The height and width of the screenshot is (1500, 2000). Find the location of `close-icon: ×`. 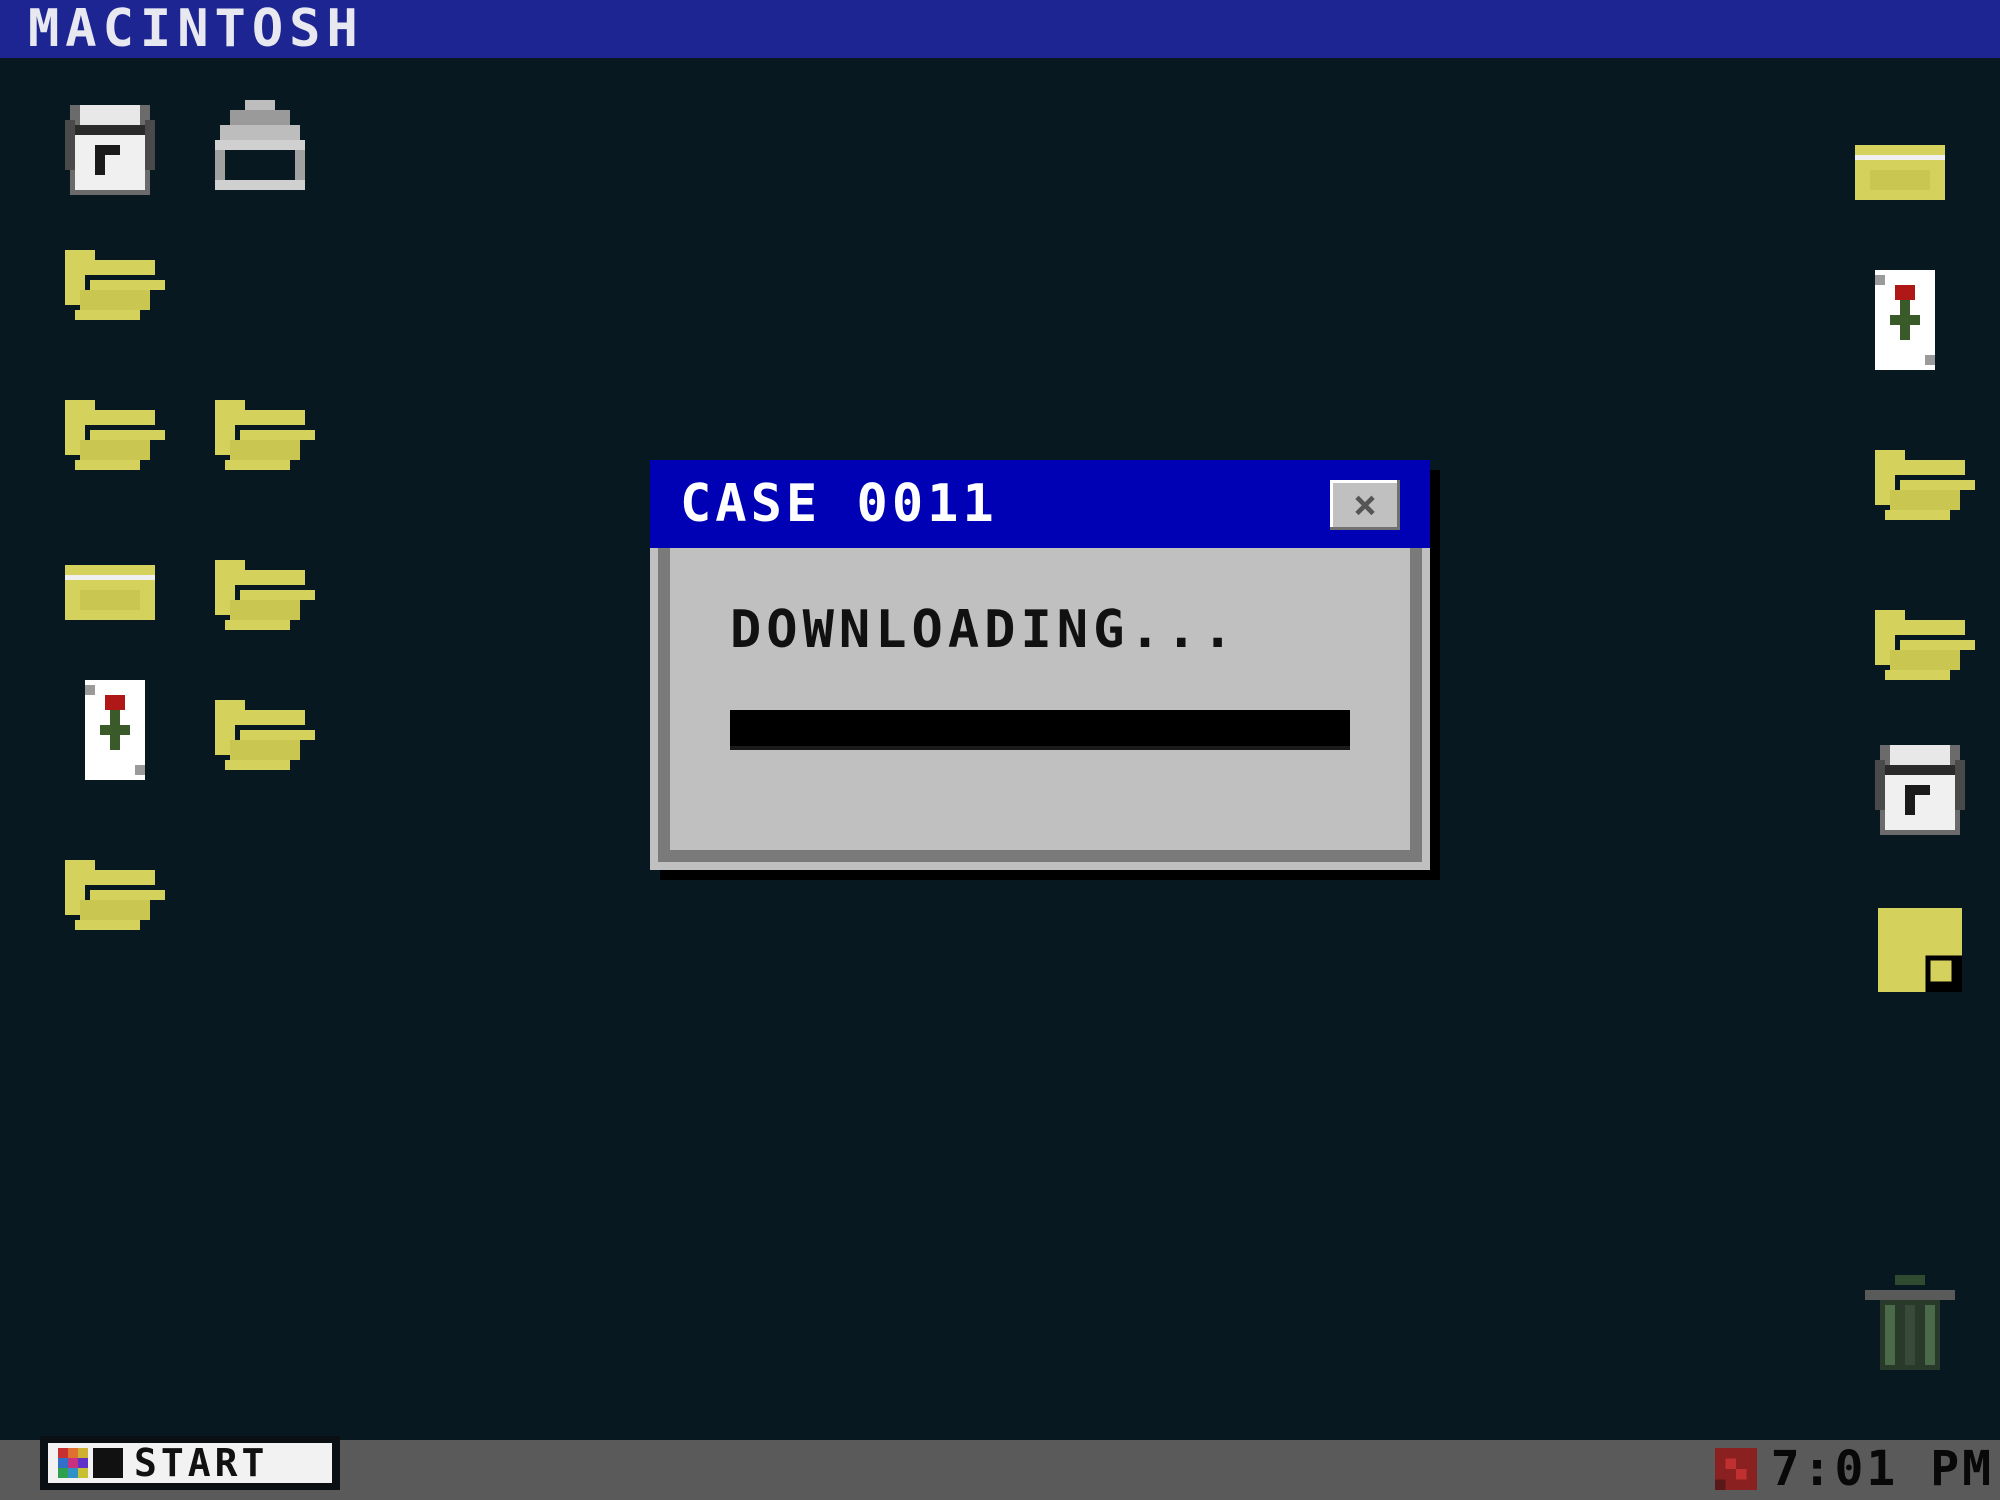

close-icon: × is located at coordinates (1365, 505).